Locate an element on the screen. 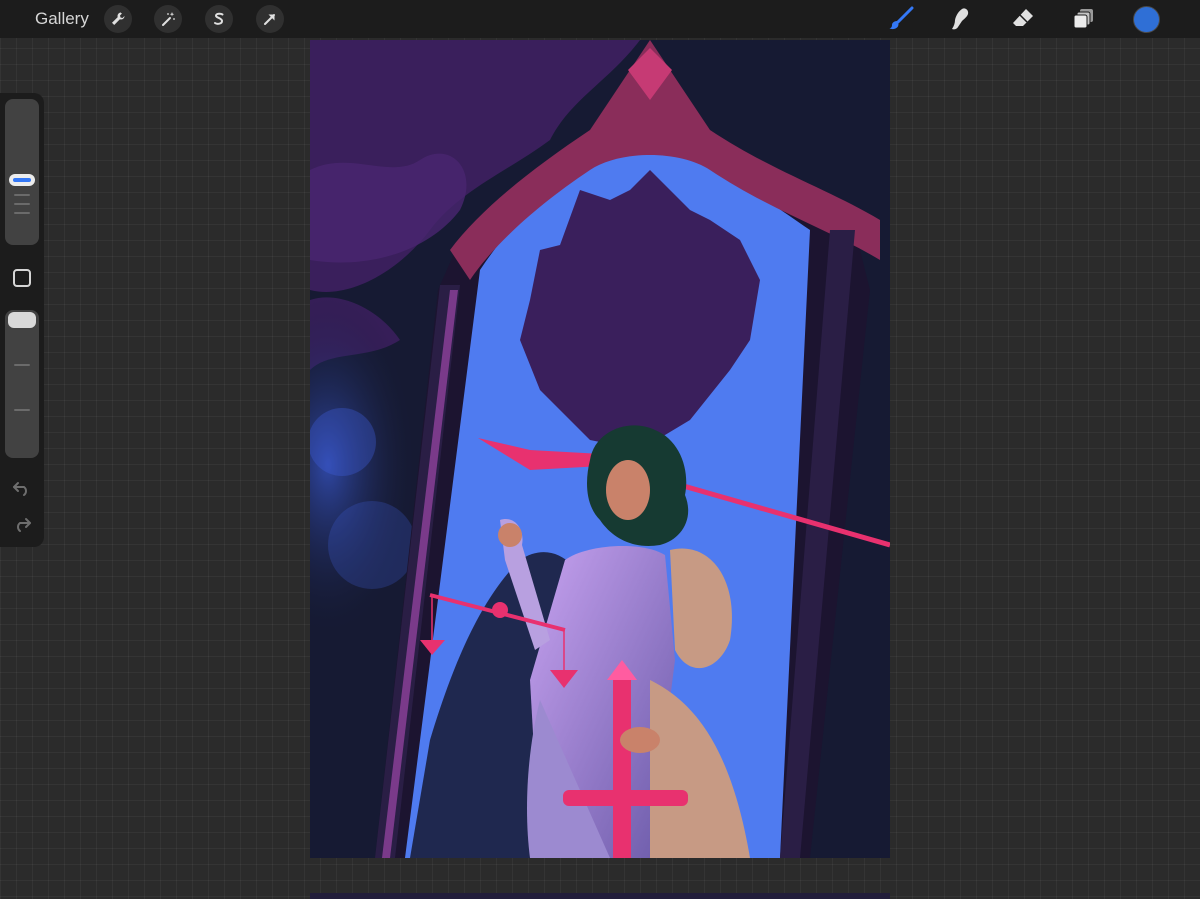 The height and width of the screenshot is (899, 1200). transform-button is located at coordinates (270, 19).